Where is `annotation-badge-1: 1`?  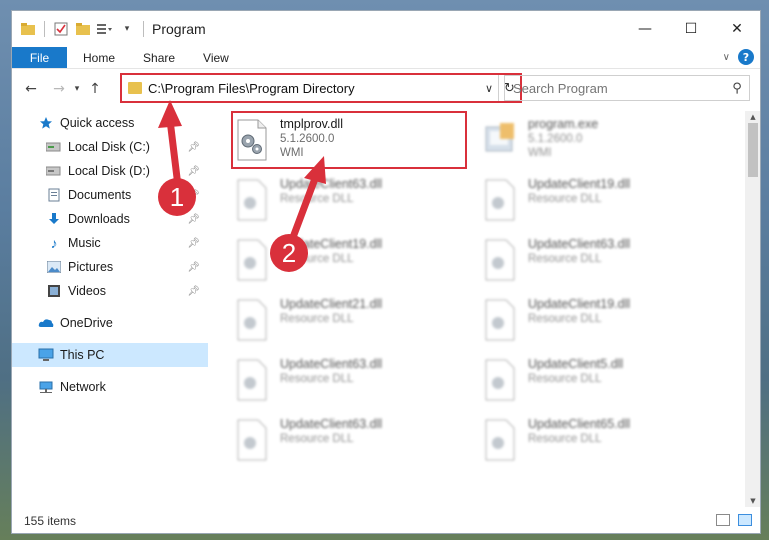 annotation-badge-1: 1 is located at coordinates (177, 197).